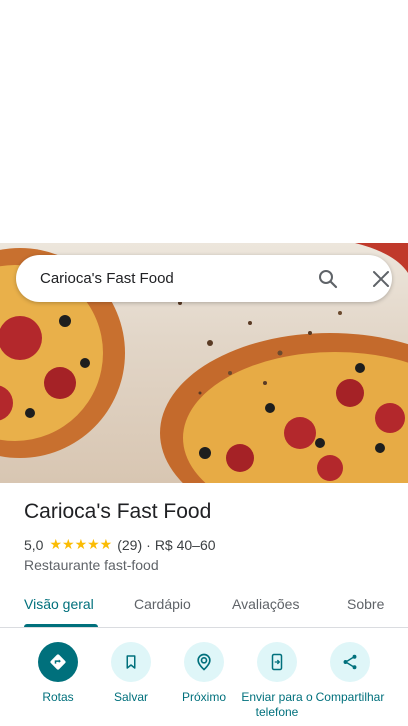 The width and height of the screenshot is (408, 726). Describe the element at coordinates (118, 511) in the screenshot. I see `place-title: Carioca's Fast Food` at that location.